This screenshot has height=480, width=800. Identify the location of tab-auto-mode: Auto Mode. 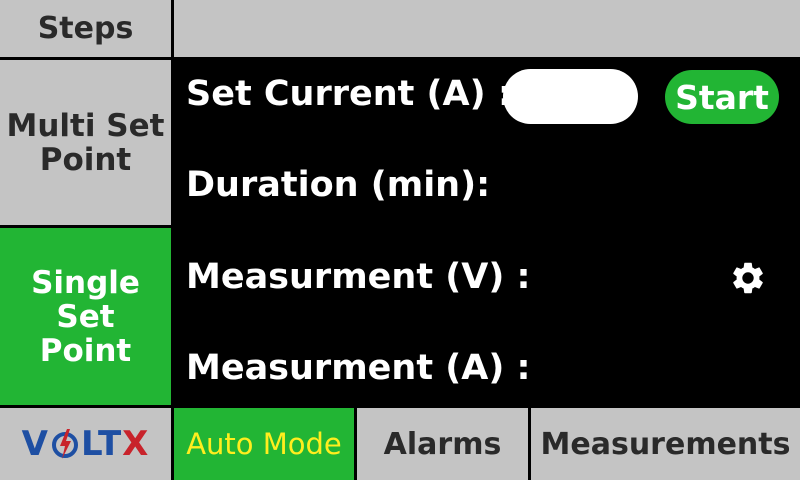
(264, 444).